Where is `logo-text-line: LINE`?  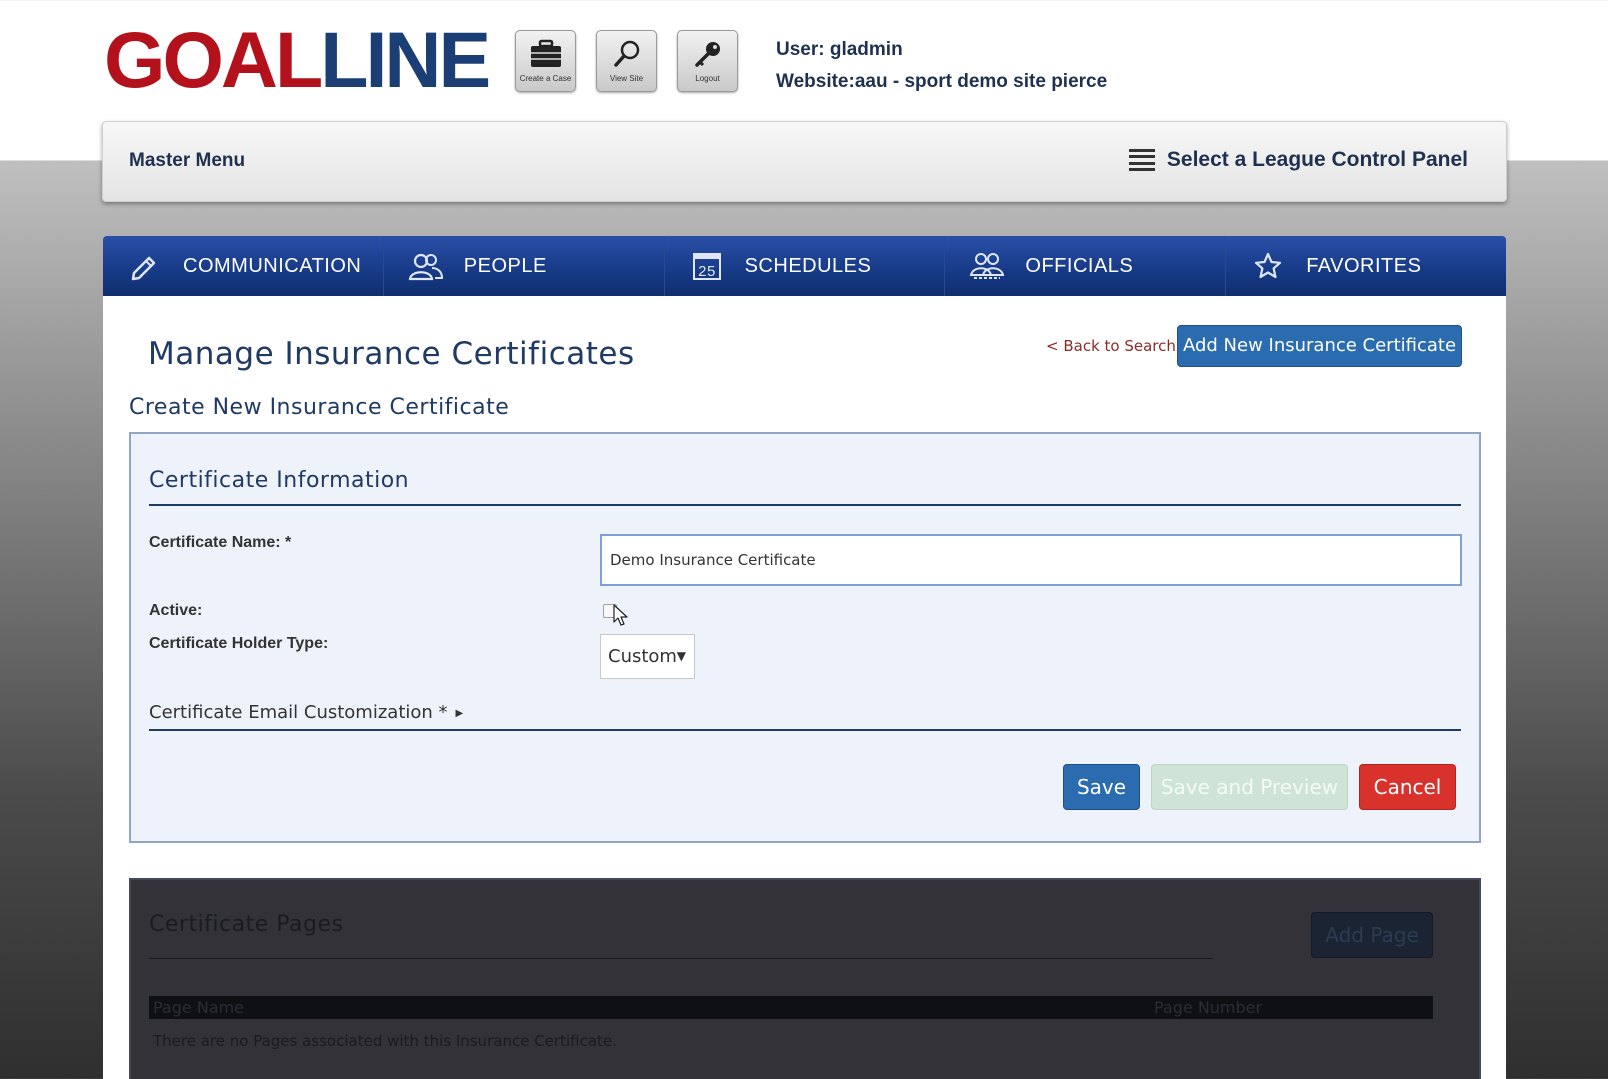 logo-text-line: LINE is located at coordinates (405, 59).